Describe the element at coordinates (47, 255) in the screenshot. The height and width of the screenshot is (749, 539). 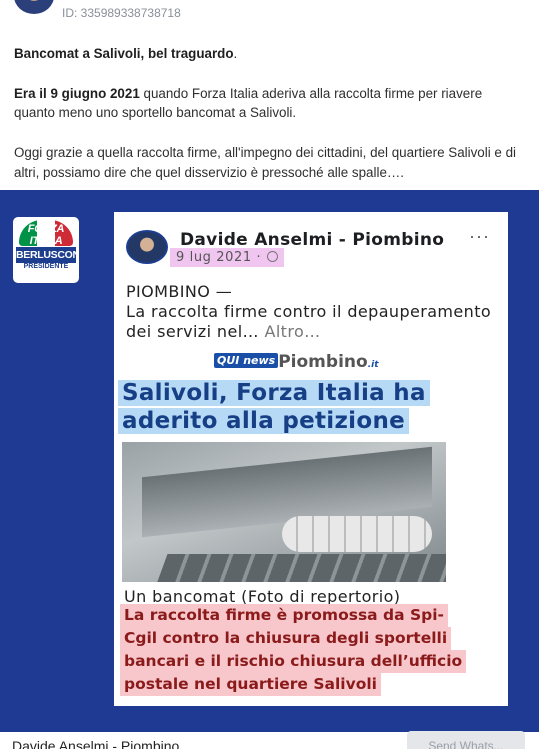
I see `logo-name: BERLUSCONI` at that location.